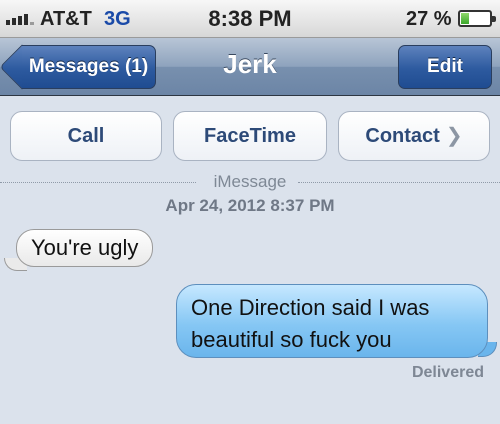 The width and height of the screenshot is (500, 424). I want to click on incoming-message-bubble: You're ugly, so click(85, 248).